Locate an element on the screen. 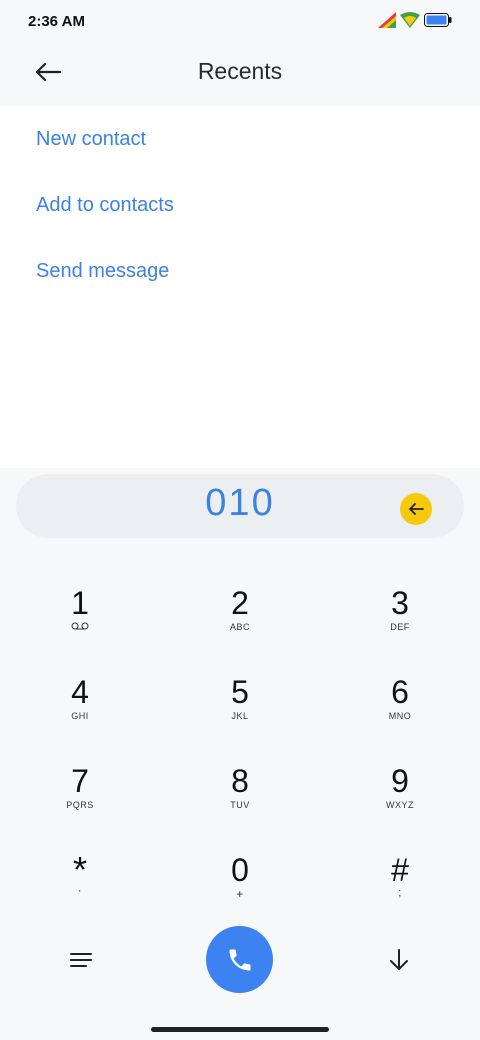  key-3: 3 DEF is located at coordinates (400, 620).